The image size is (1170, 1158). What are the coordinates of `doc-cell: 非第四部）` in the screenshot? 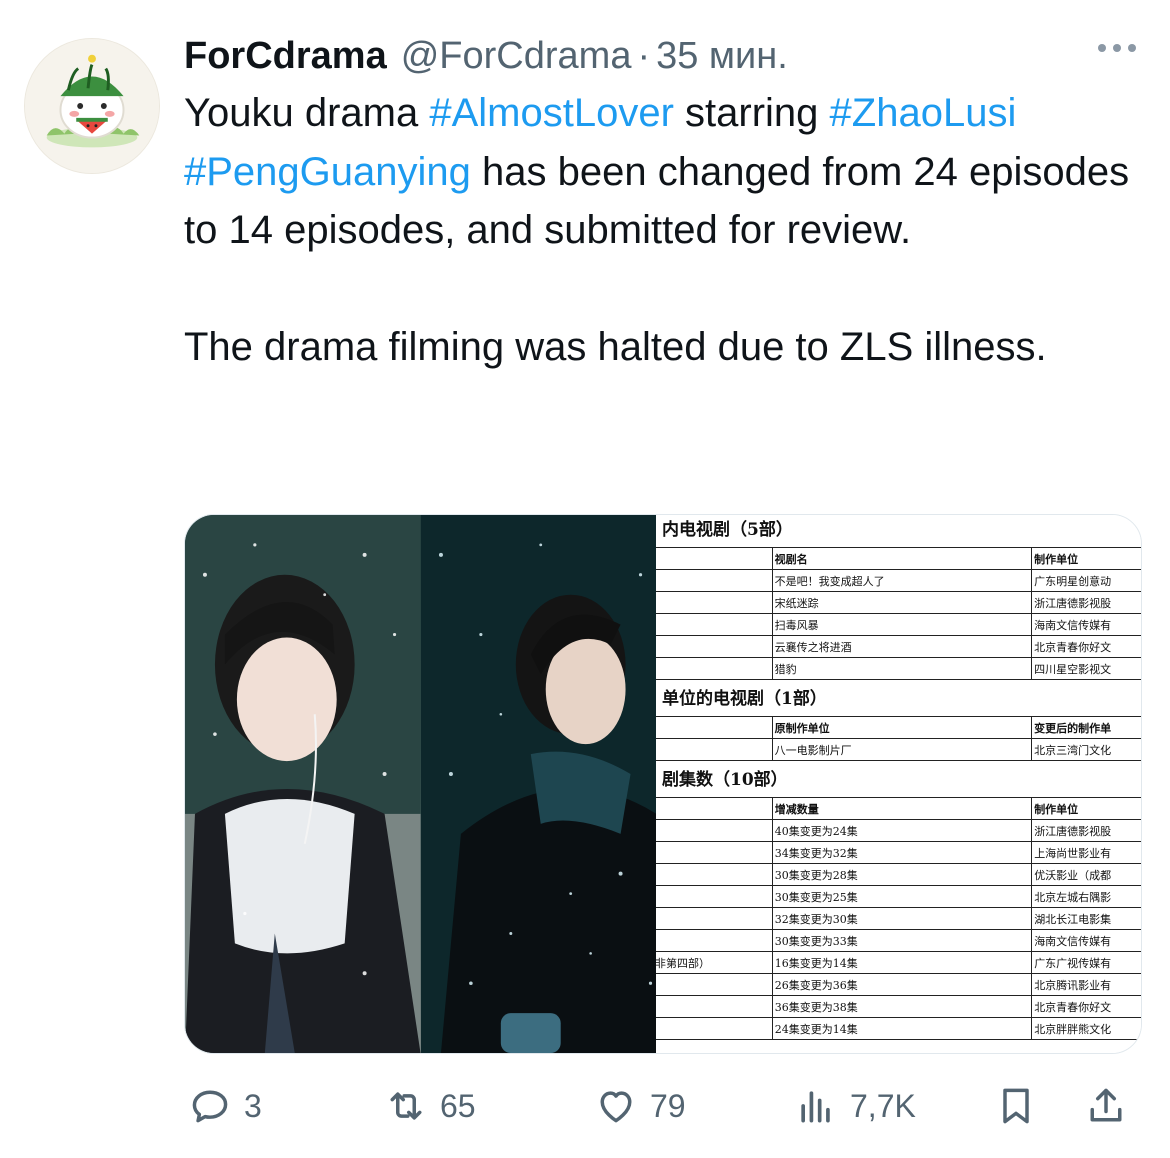 It's located at (714, 962).